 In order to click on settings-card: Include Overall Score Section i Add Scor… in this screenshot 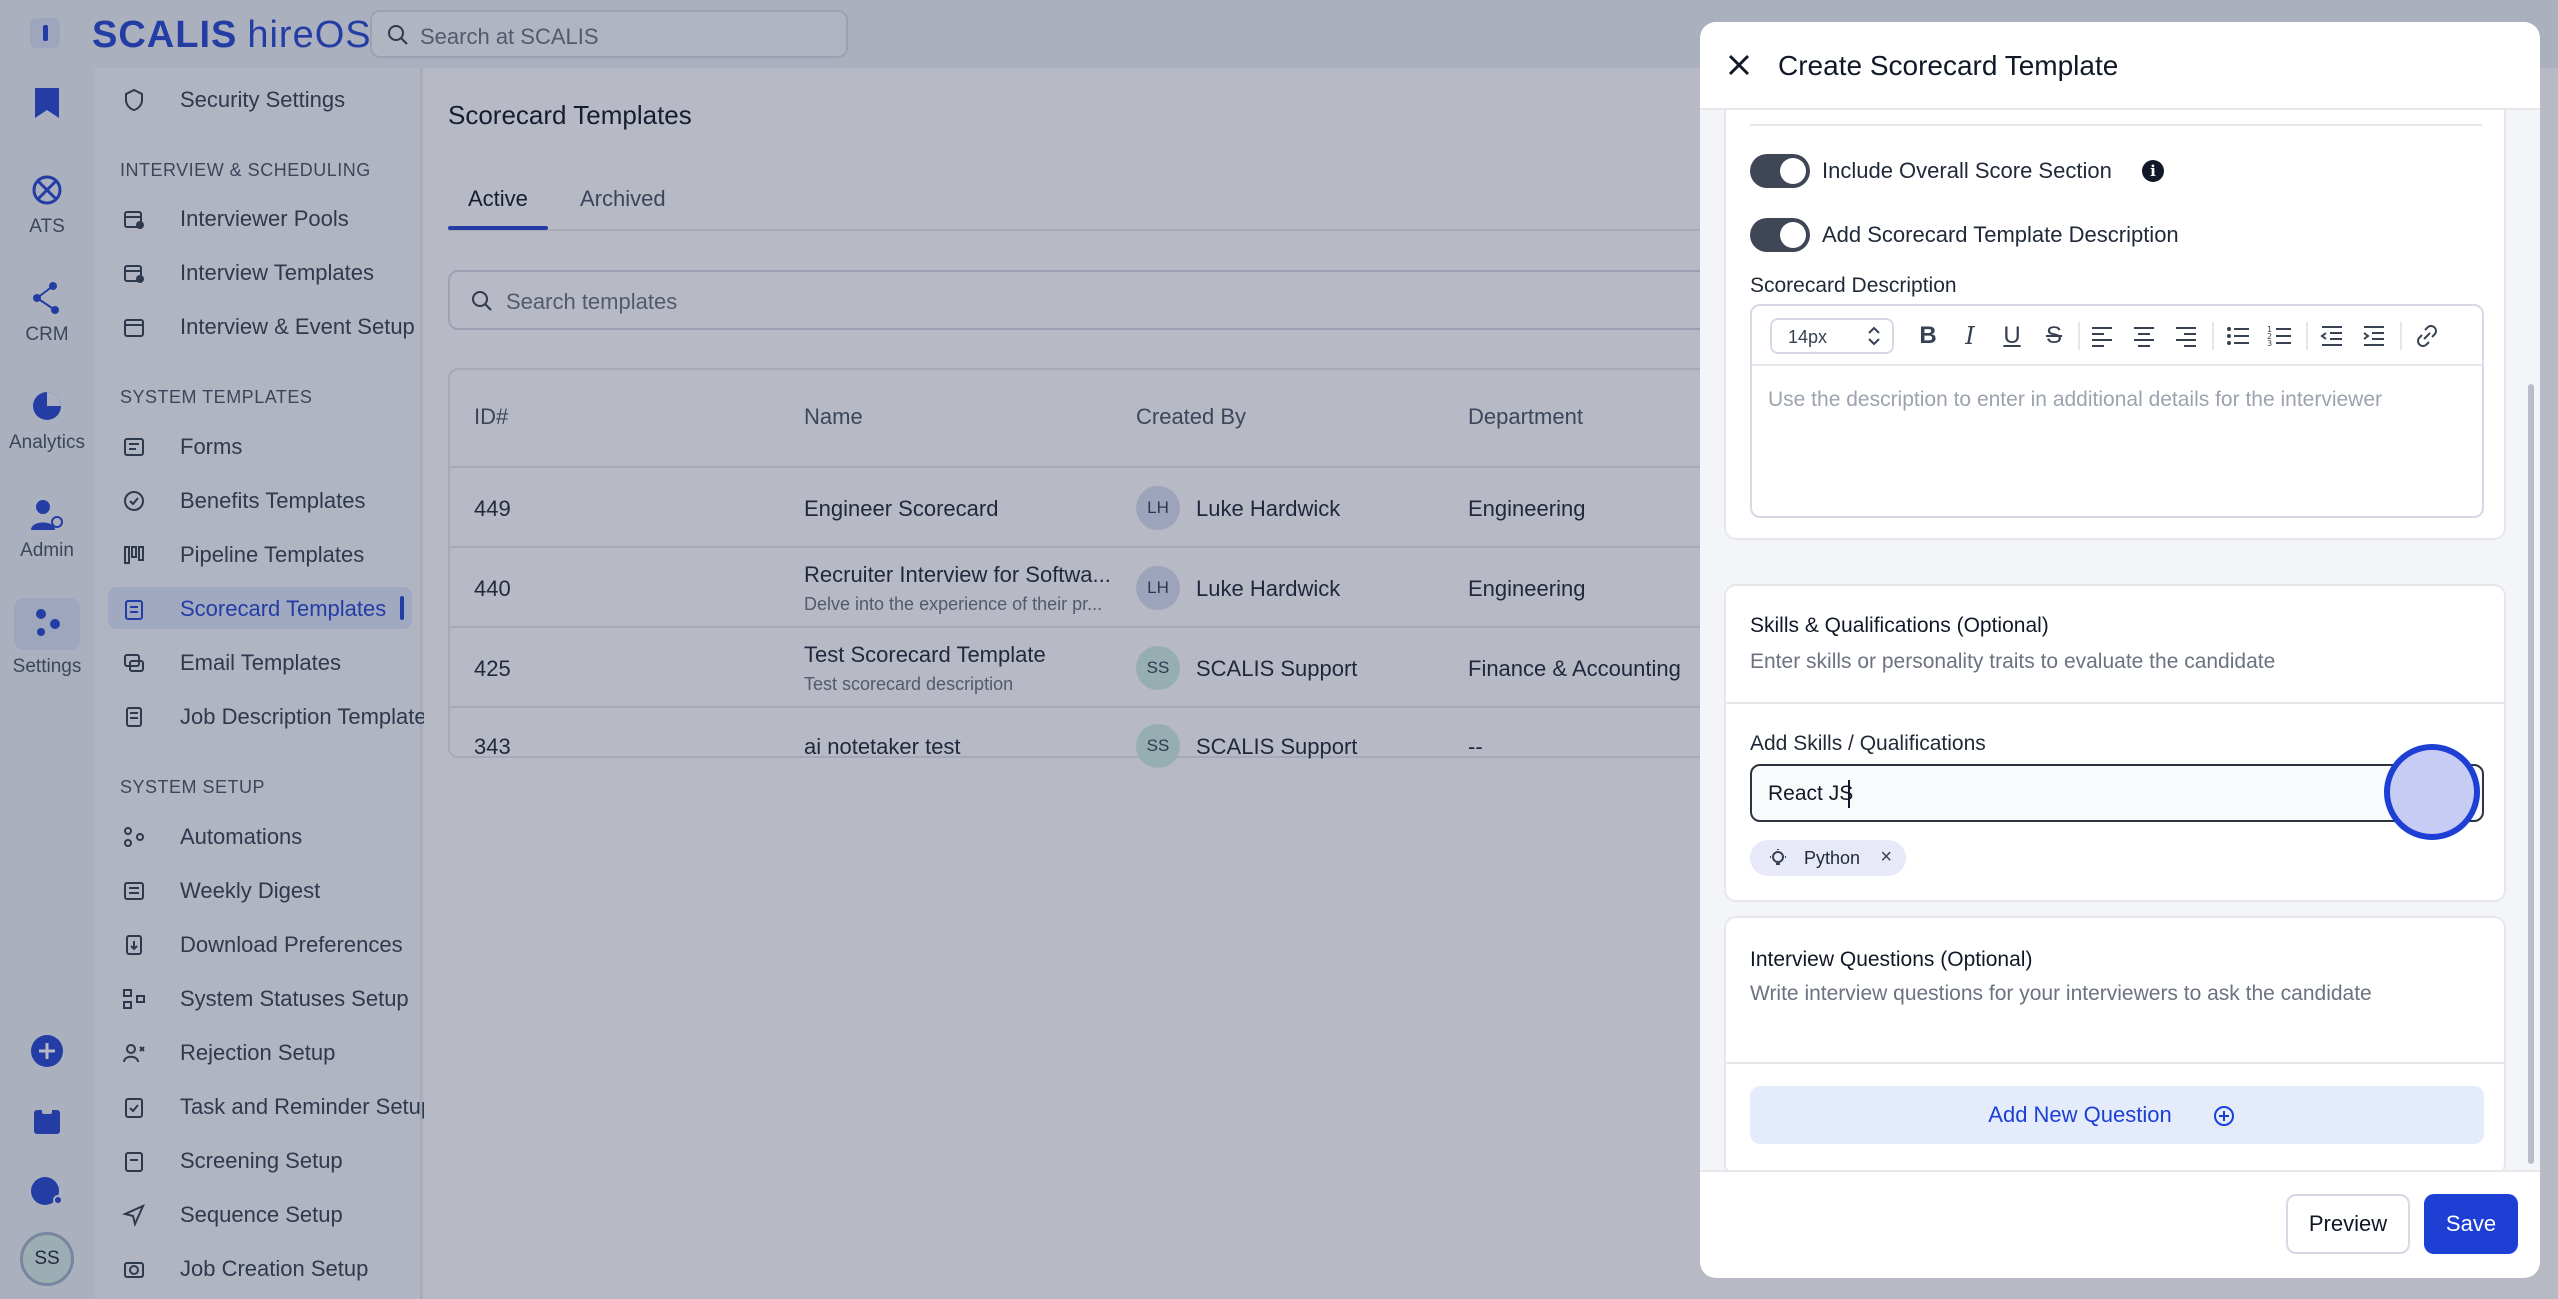, I will do `click(2115, 325)`.